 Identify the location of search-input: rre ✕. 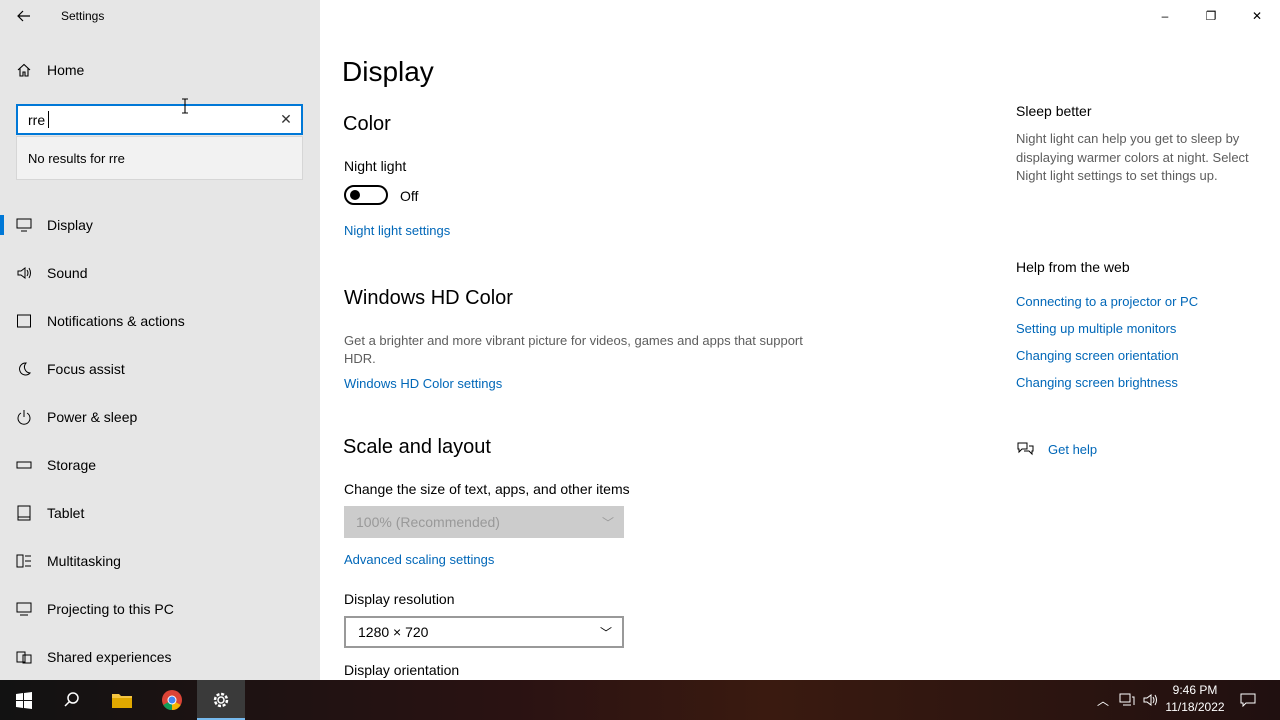
(159, 119).